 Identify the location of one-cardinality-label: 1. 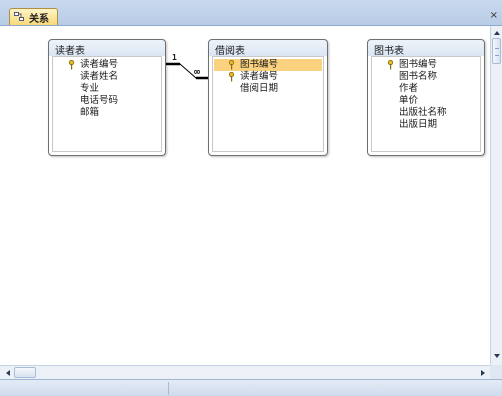
(174, 57).